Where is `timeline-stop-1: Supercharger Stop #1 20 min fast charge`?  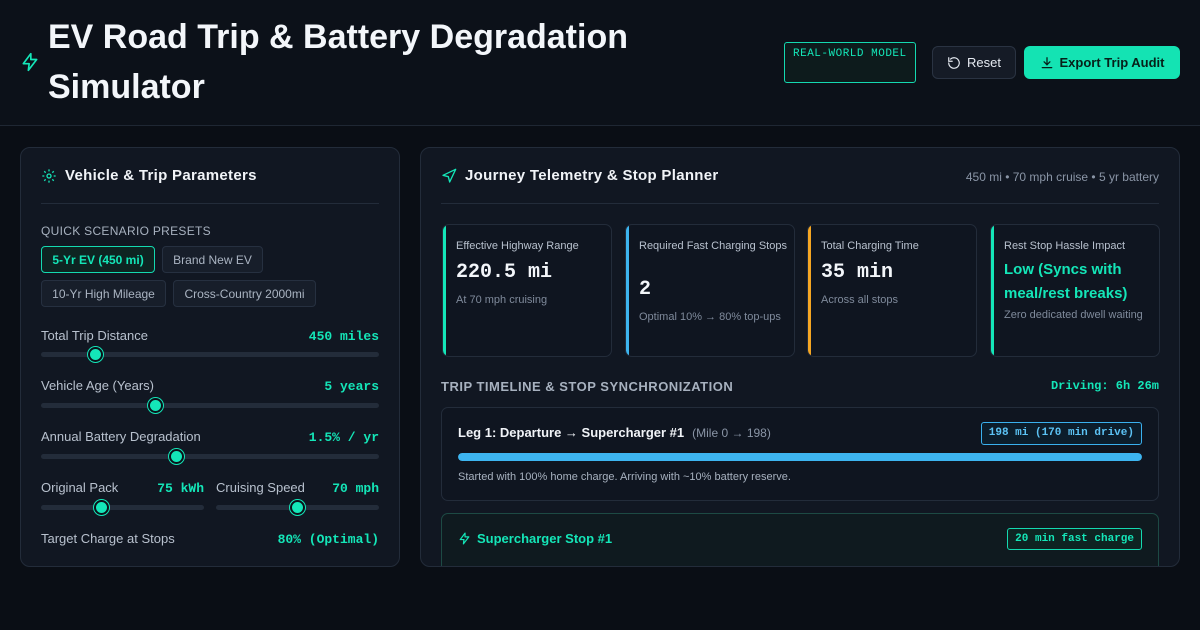 timeline-stop-1: Supercharger Stop #1 20 min fast charge is located at coordinates (800, 539).